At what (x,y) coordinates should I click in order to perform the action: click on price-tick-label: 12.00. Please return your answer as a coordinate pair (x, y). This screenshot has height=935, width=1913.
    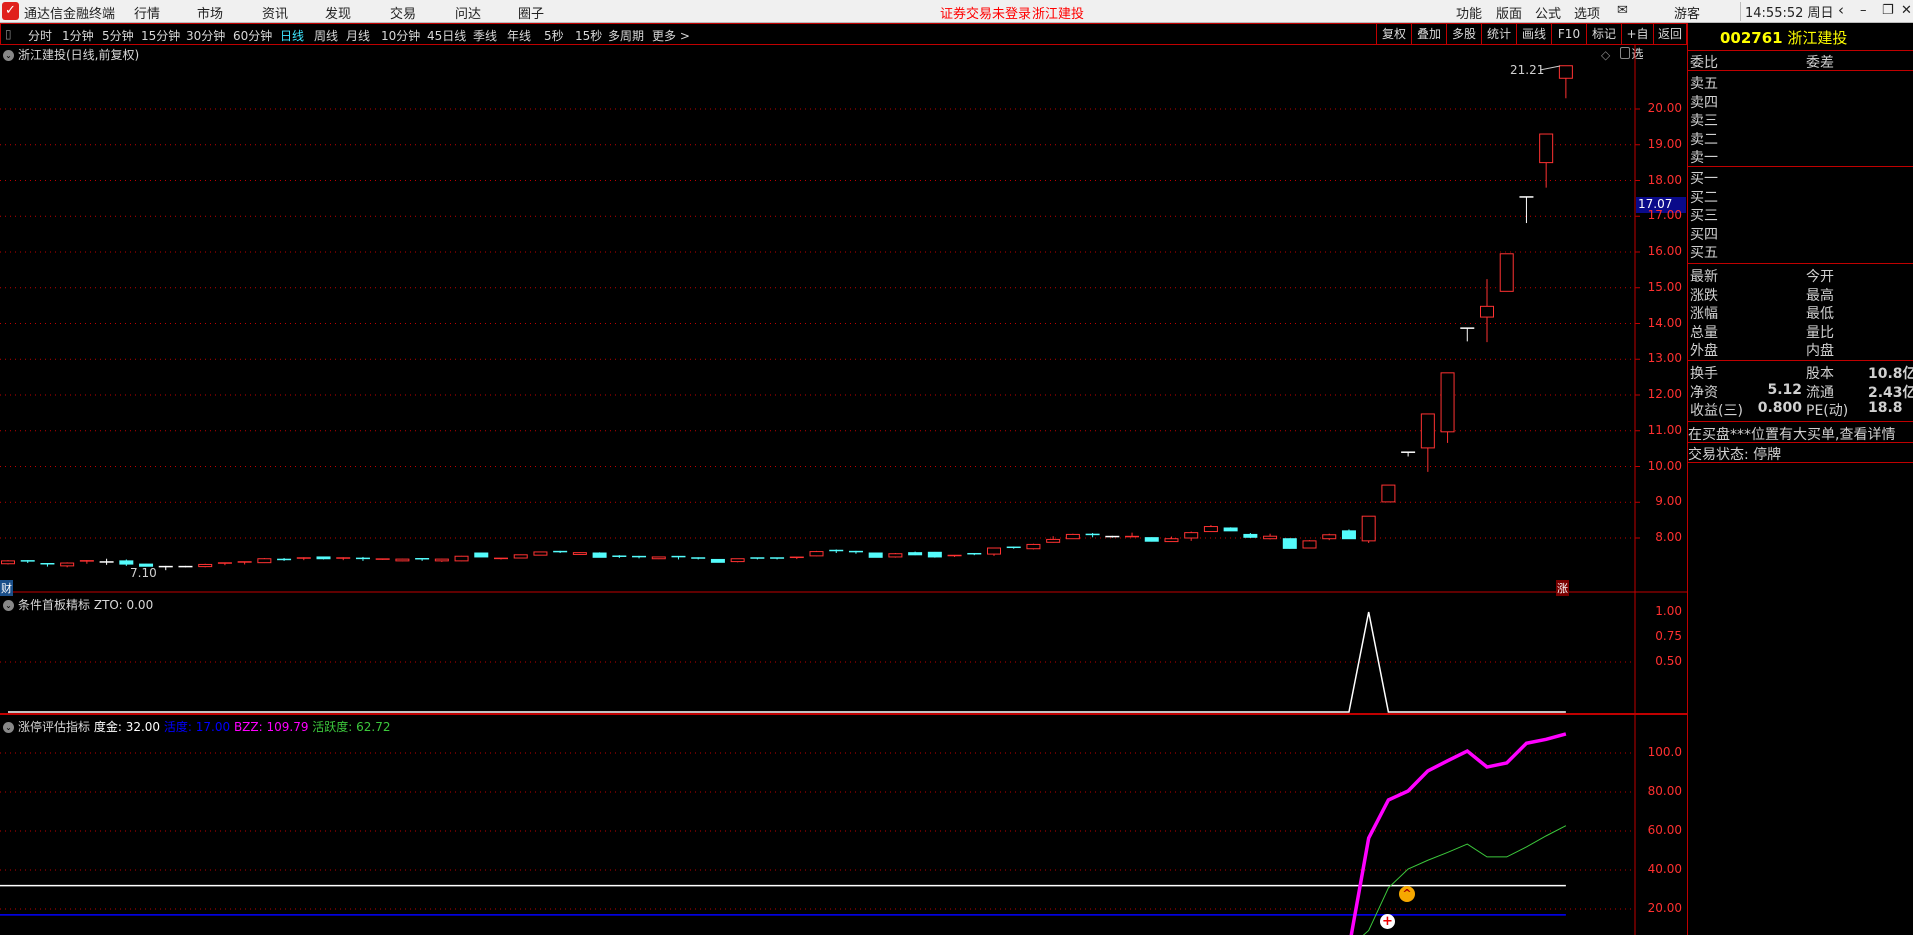
    Looking at the image, I should click on (1664, 394).